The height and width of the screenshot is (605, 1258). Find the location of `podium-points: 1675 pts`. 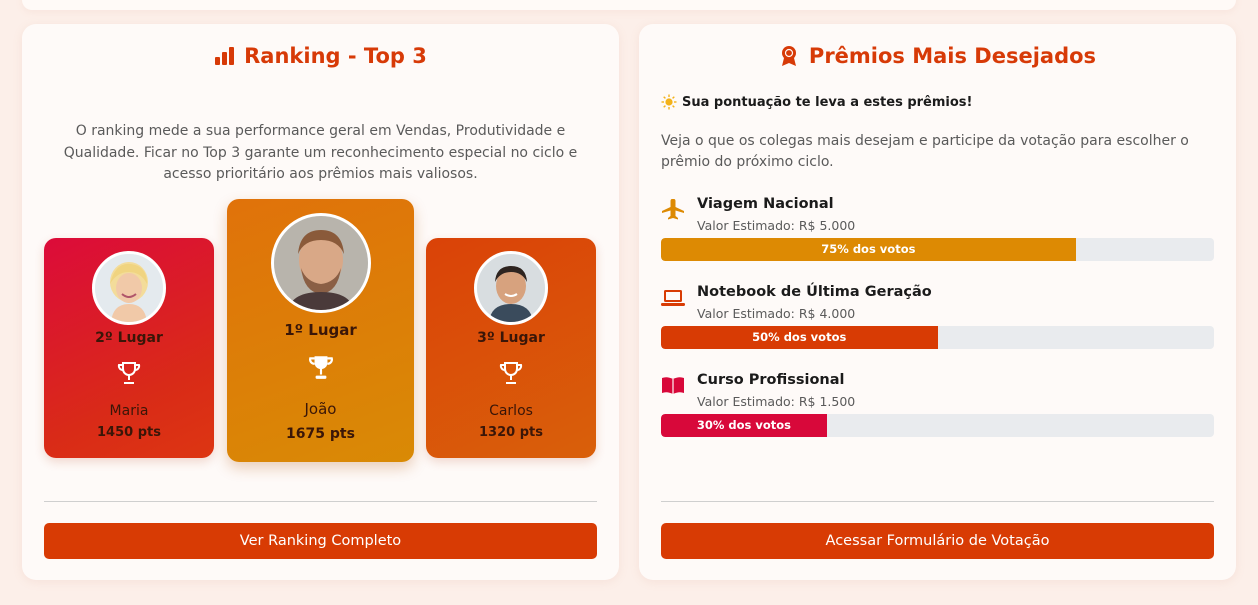

podium-points: 1675 pts is located at coordinates (320, 434).